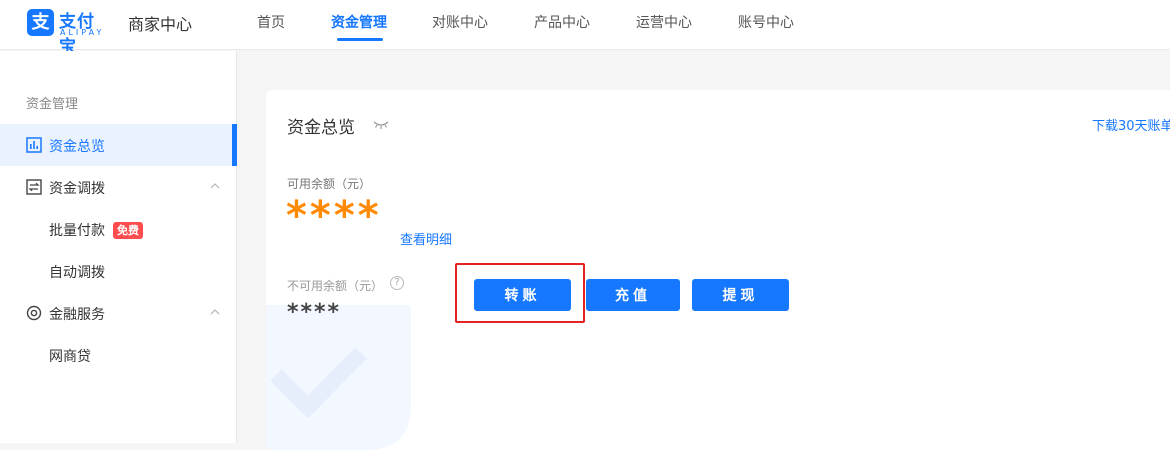 This screenshot has width=1170, height=450. Describe the element at coordinates (77, 189) in the screenshot. I see `sidebar-item-label: 资金调拨` at that location.